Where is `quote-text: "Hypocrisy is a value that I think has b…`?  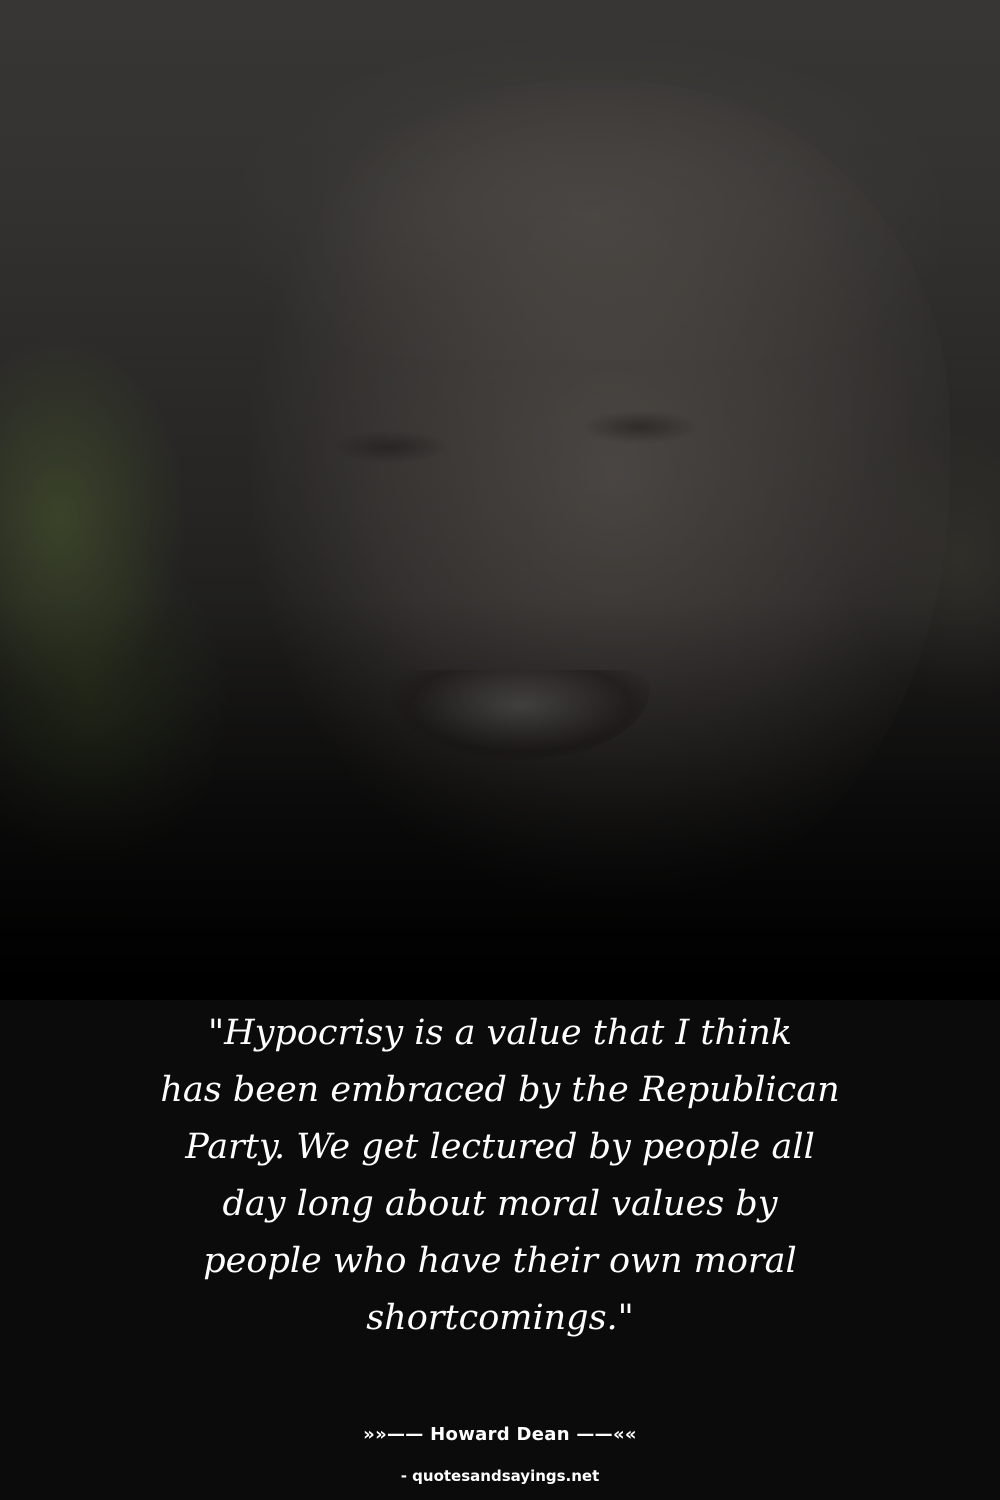
quote-text: "Hypocrisy is a value that I think has b… is located at coordinates (500, 1175).